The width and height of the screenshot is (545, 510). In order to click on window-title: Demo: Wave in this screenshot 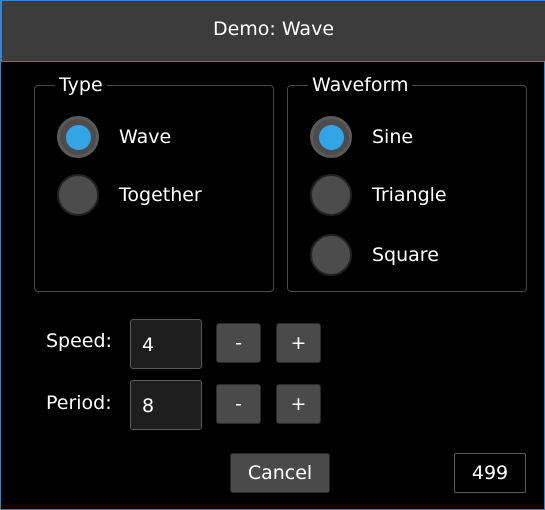, I will do `click(273, 29)`.